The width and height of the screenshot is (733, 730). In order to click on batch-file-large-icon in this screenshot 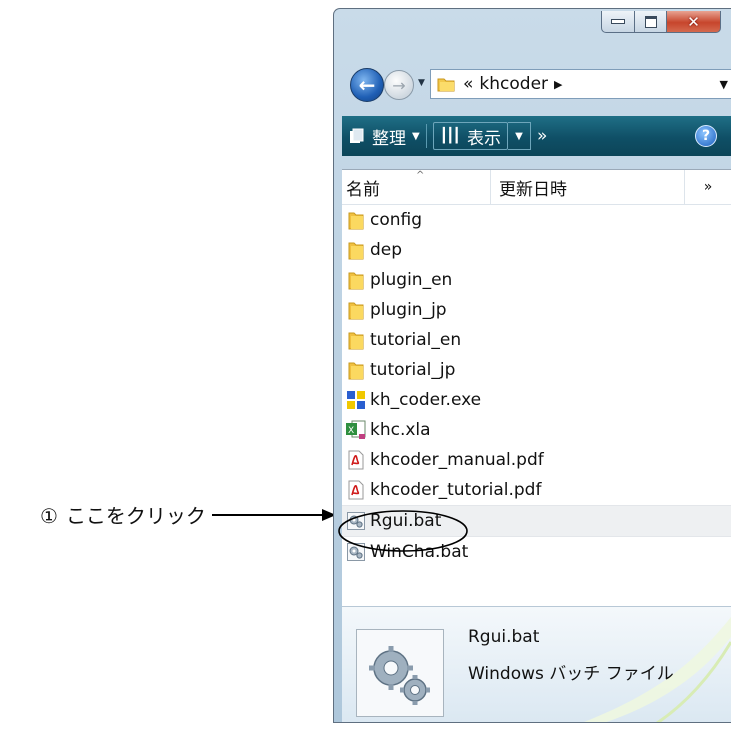, I will do `click(400, 673)`.